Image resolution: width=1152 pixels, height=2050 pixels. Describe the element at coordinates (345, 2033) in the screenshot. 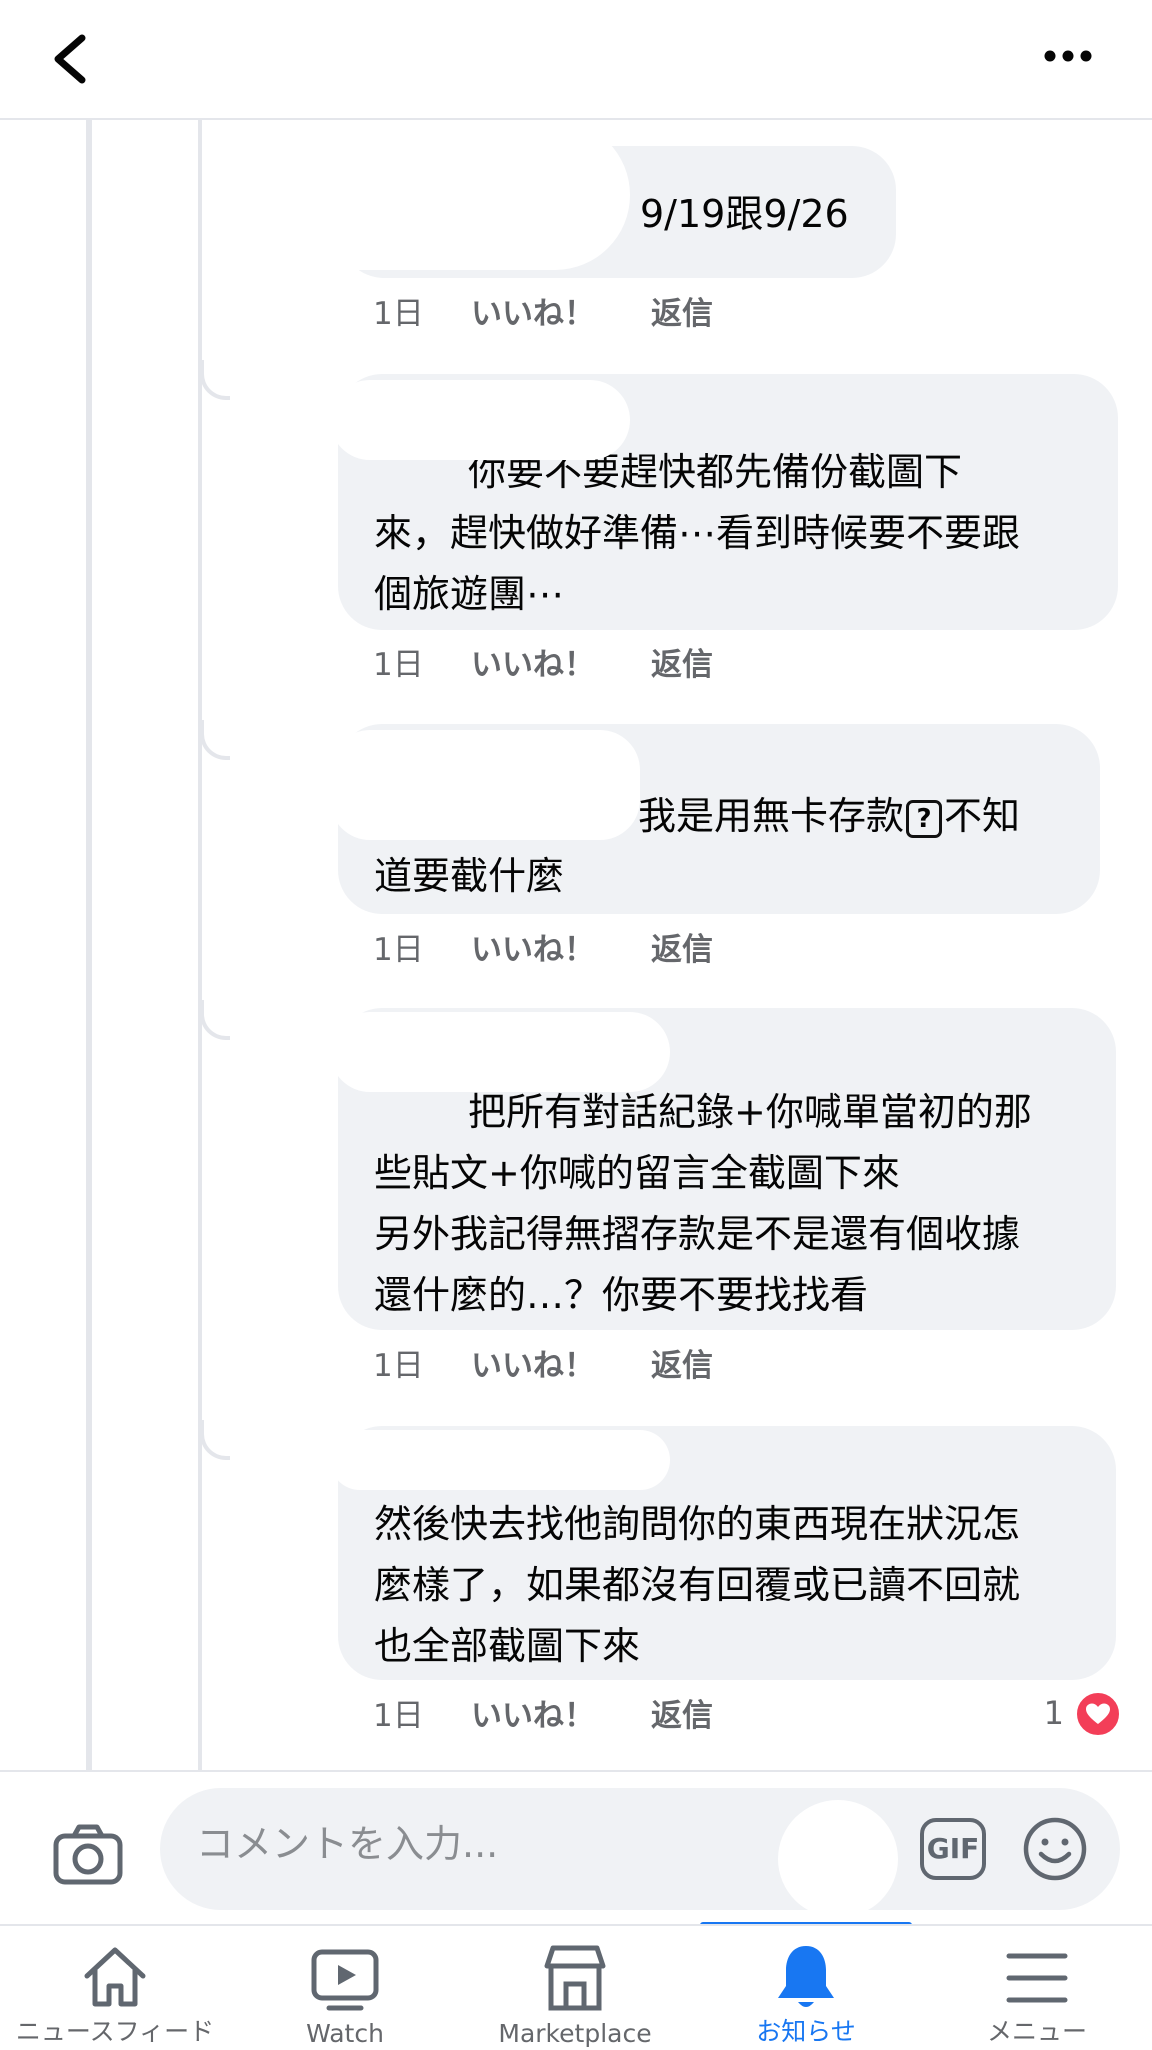

I see `nav-label: Watch` at that location.